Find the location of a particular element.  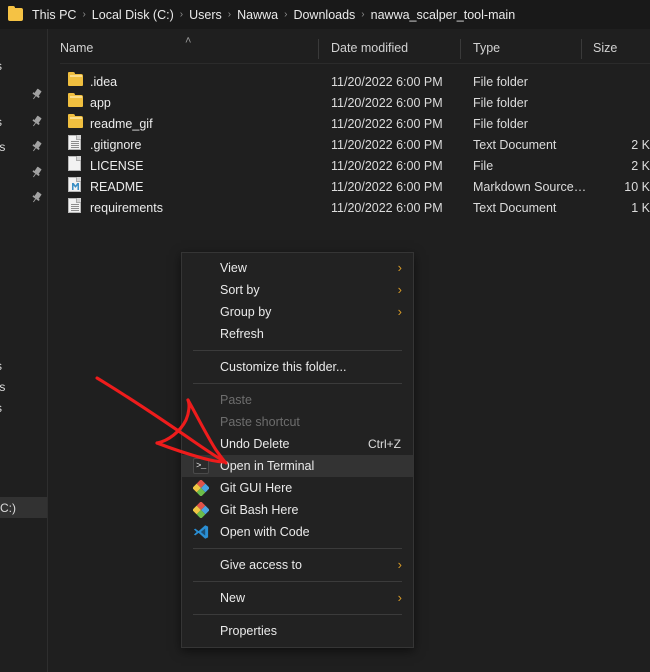

breadcrumb-item-6: nawwa_scalper_tool-main is located at coordinates (443, 15).